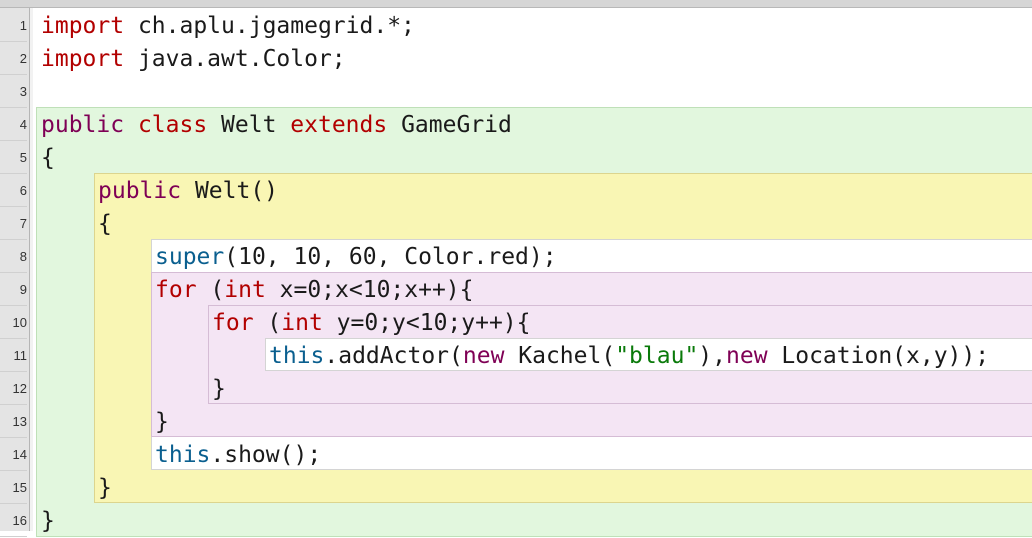  I want to click on code-text: ),, so click(712, 356).